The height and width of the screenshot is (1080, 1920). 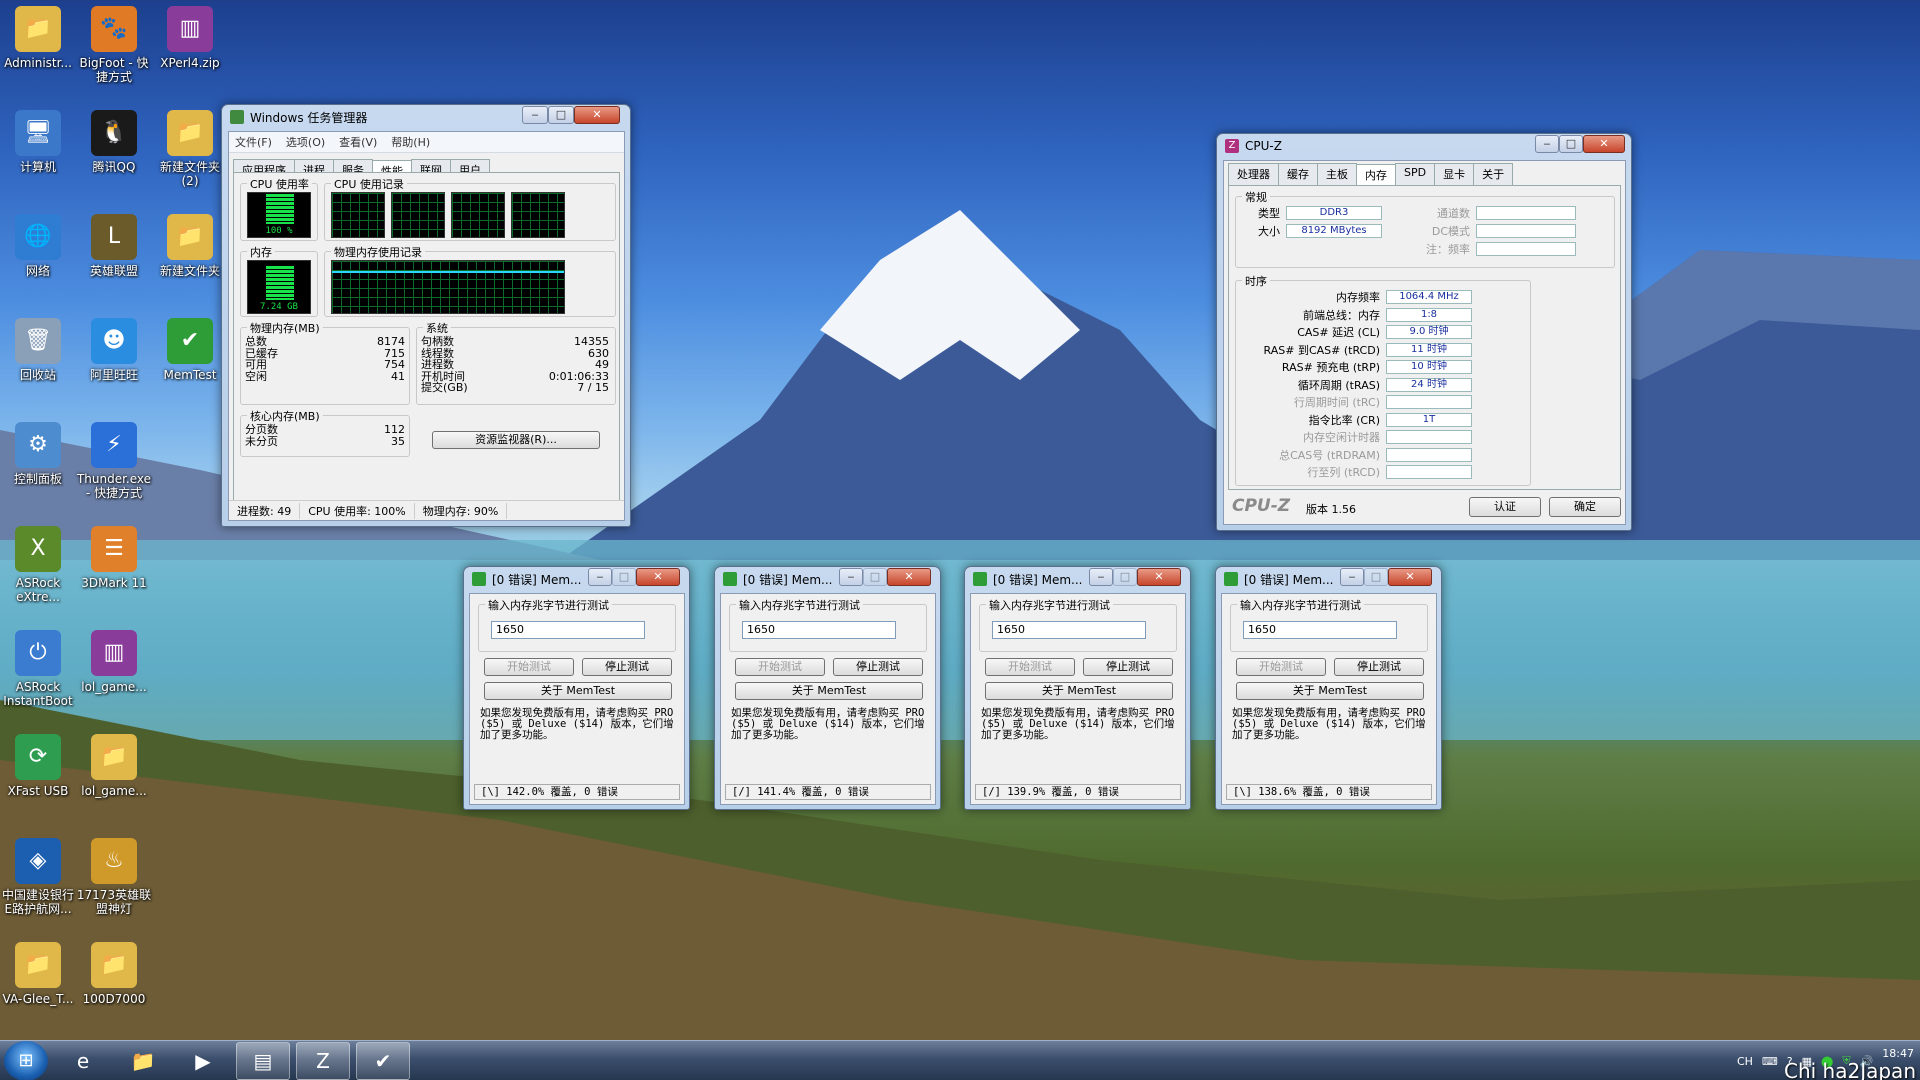 I want to click on desktop-icon: 🗑 回收站, so click(x=38, y=350).